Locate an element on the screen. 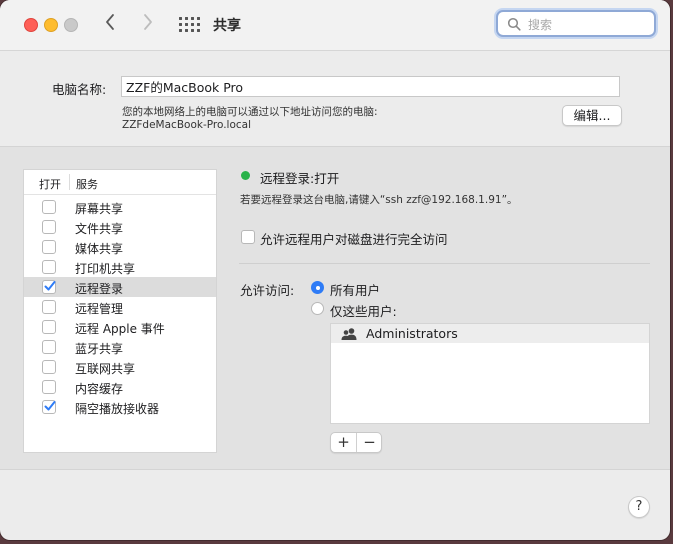 This screenshot has height=544, width=673. close-button is located at coordinates (31, 25).